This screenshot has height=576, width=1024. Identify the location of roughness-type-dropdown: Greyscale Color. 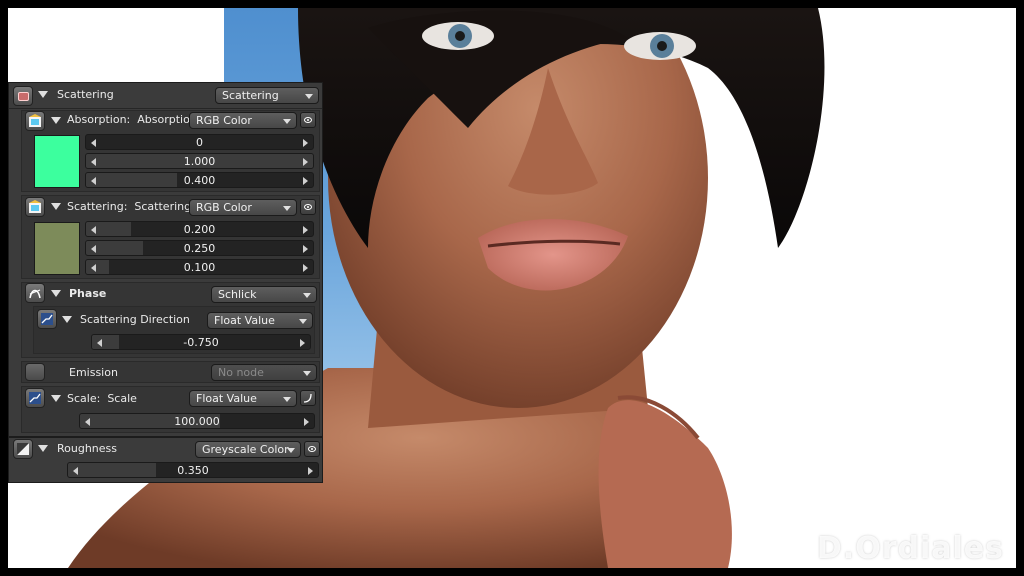
(248, 449).